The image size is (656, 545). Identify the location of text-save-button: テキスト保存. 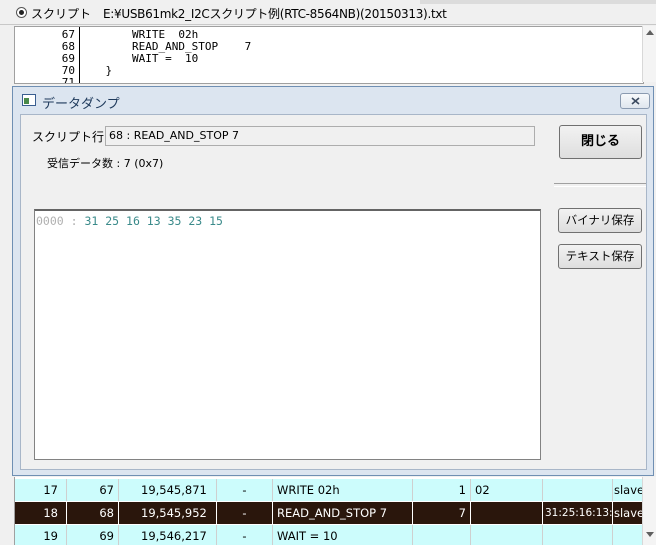
(600, 256).